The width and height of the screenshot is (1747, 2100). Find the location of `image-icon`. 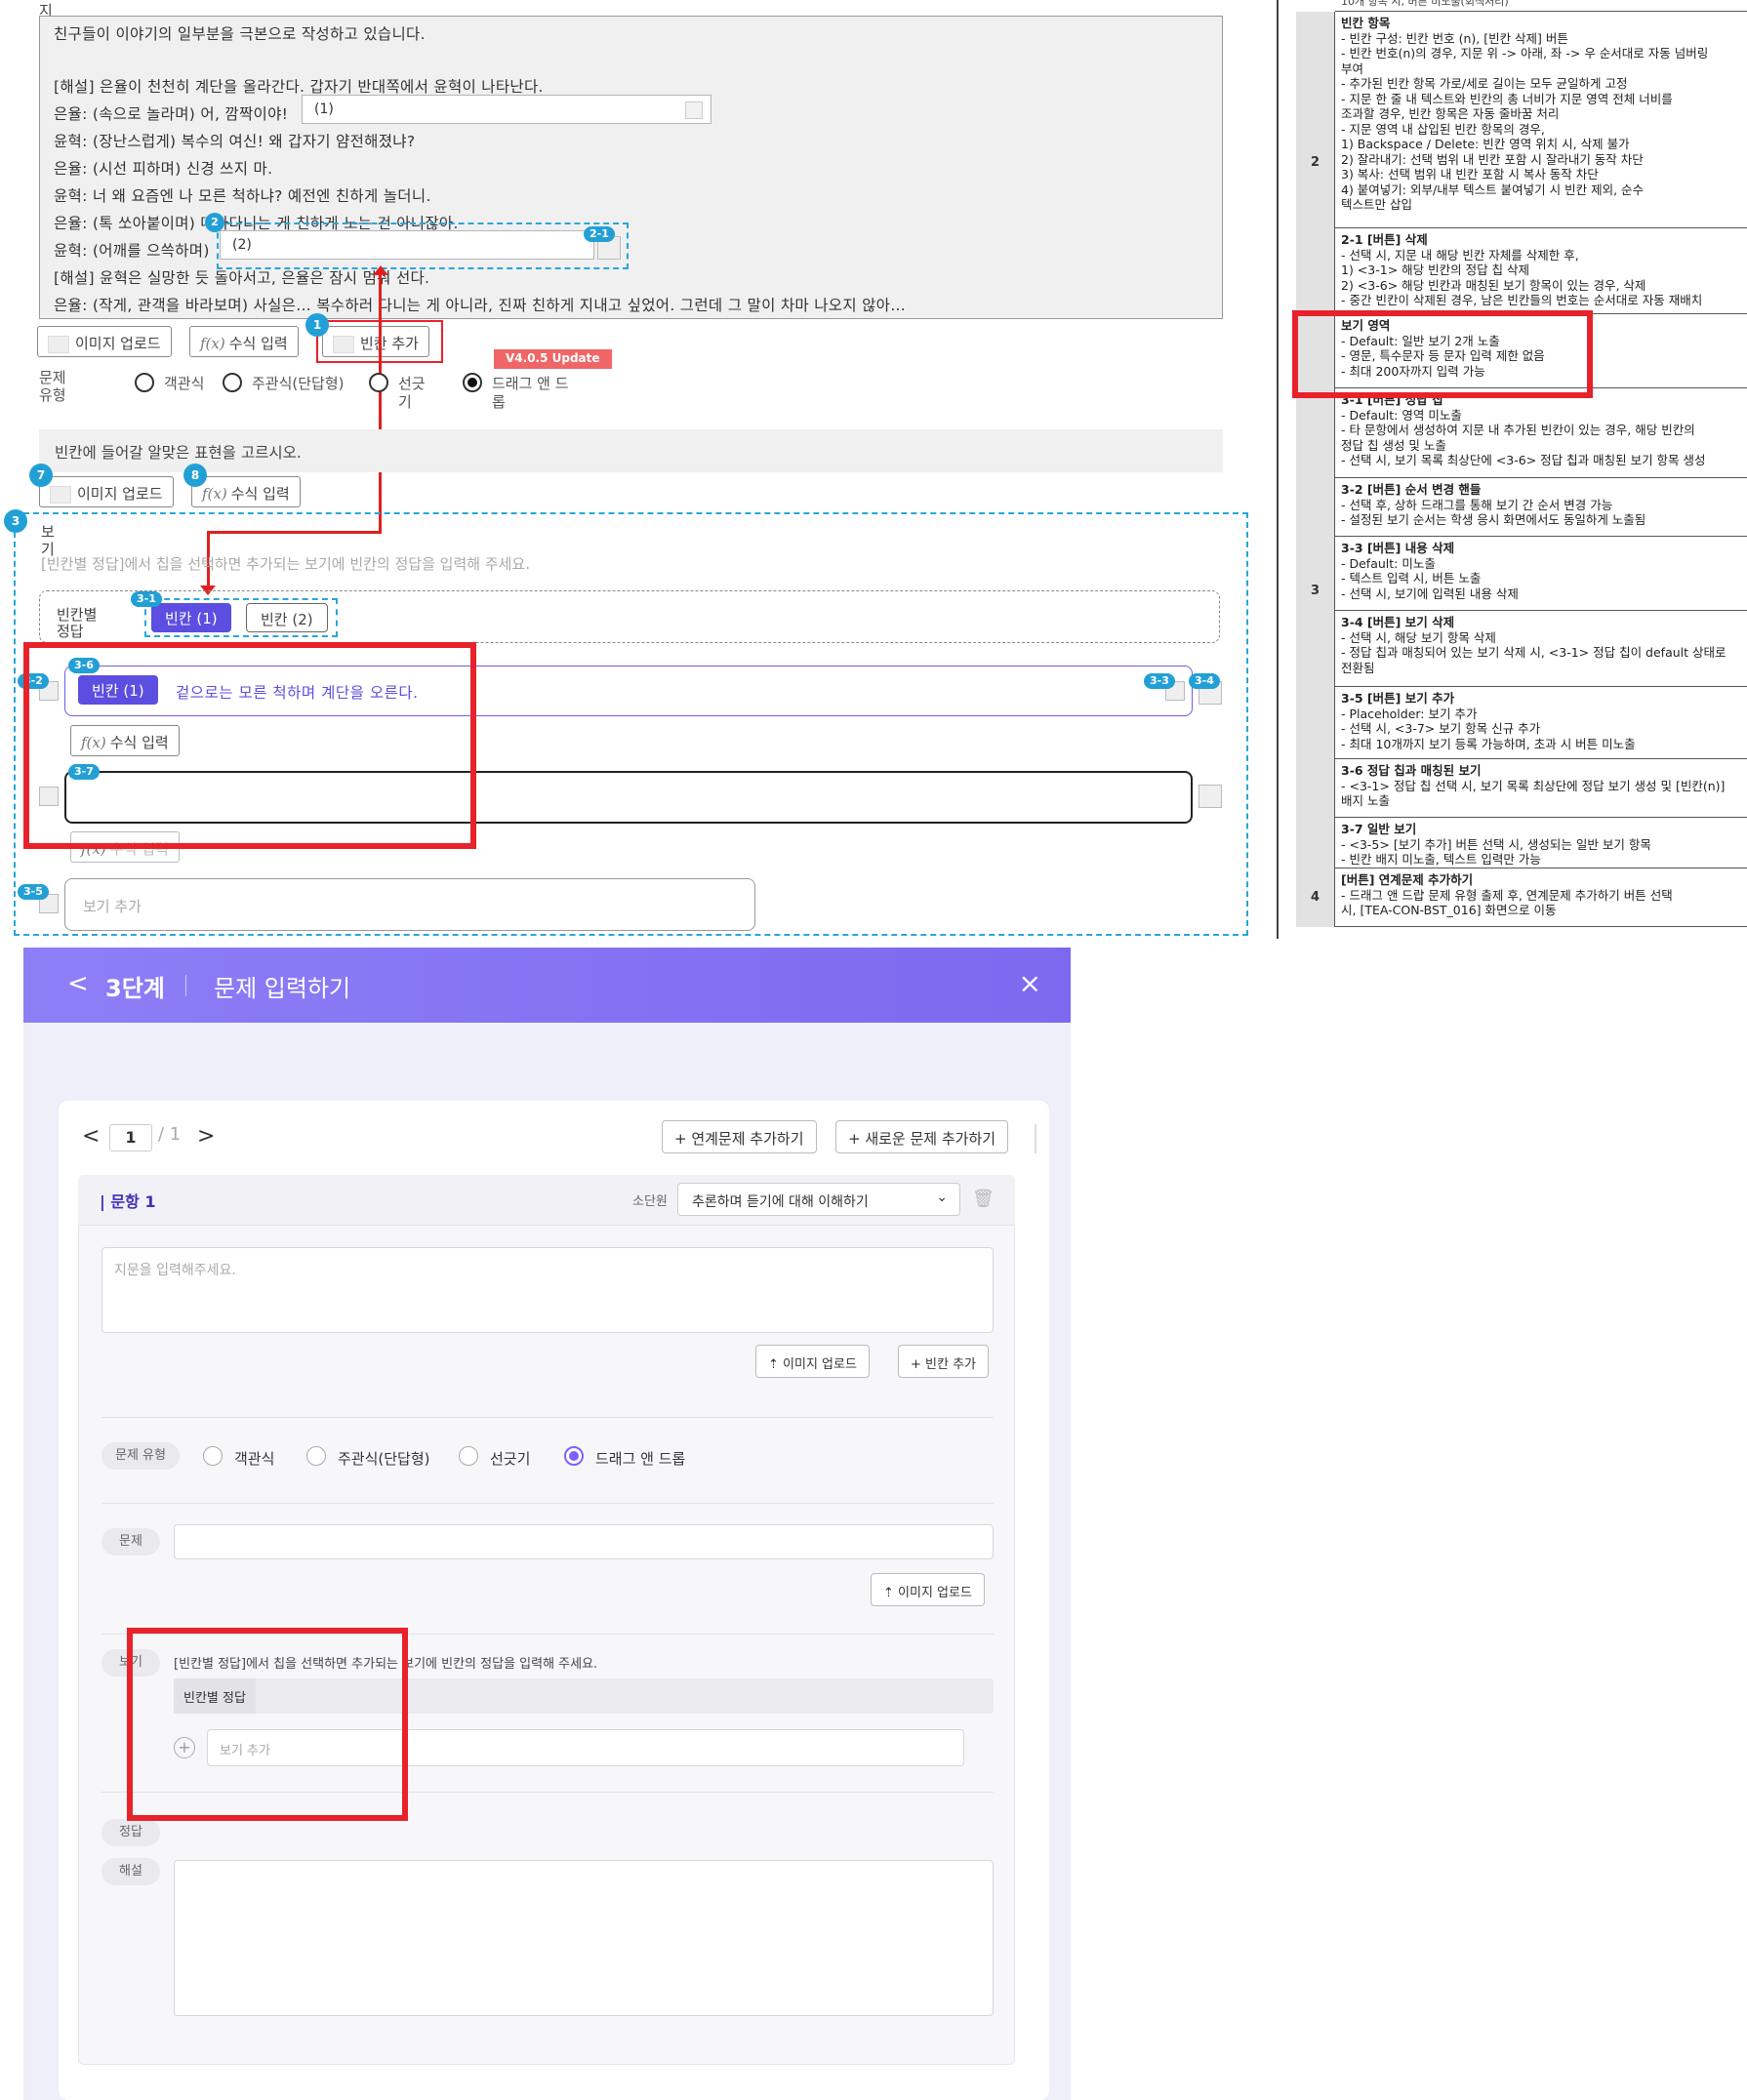

image-icon is located at coordinates (61, 494).